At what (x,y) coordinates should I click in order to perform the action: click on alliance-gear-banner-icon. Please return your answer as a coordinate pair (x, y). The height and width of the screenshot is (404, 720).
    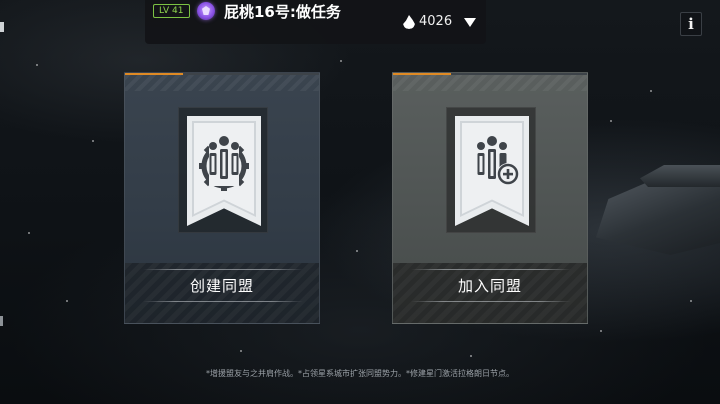
    Looking at the image, I should click on (224, 163).